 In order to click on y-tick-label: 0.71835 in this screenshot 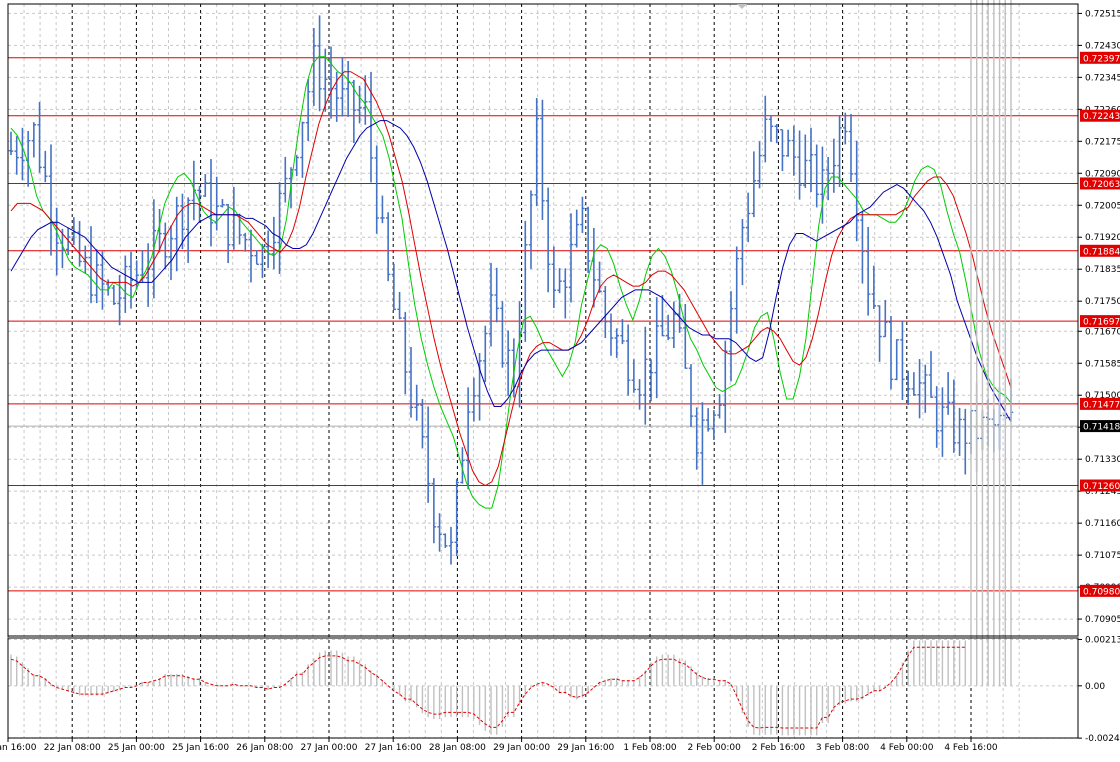, I will do `click(1102, 270)`.